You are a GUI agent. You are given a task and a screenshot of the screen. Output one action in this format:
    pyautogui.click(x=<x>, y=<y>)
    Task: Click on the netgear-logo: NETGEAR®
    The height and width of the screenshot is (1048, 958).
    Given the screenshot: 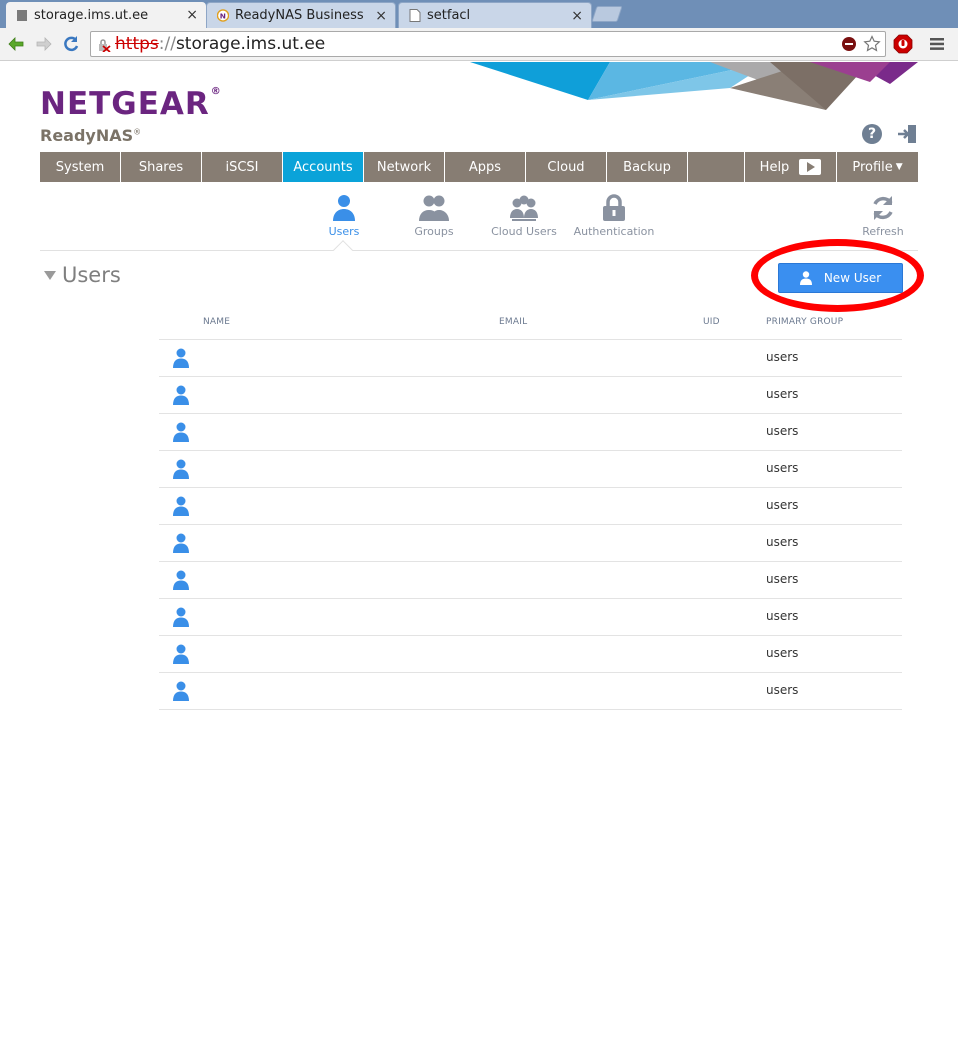 What is the action you would take?
    pyautogui.click(x=131, y=104)
    